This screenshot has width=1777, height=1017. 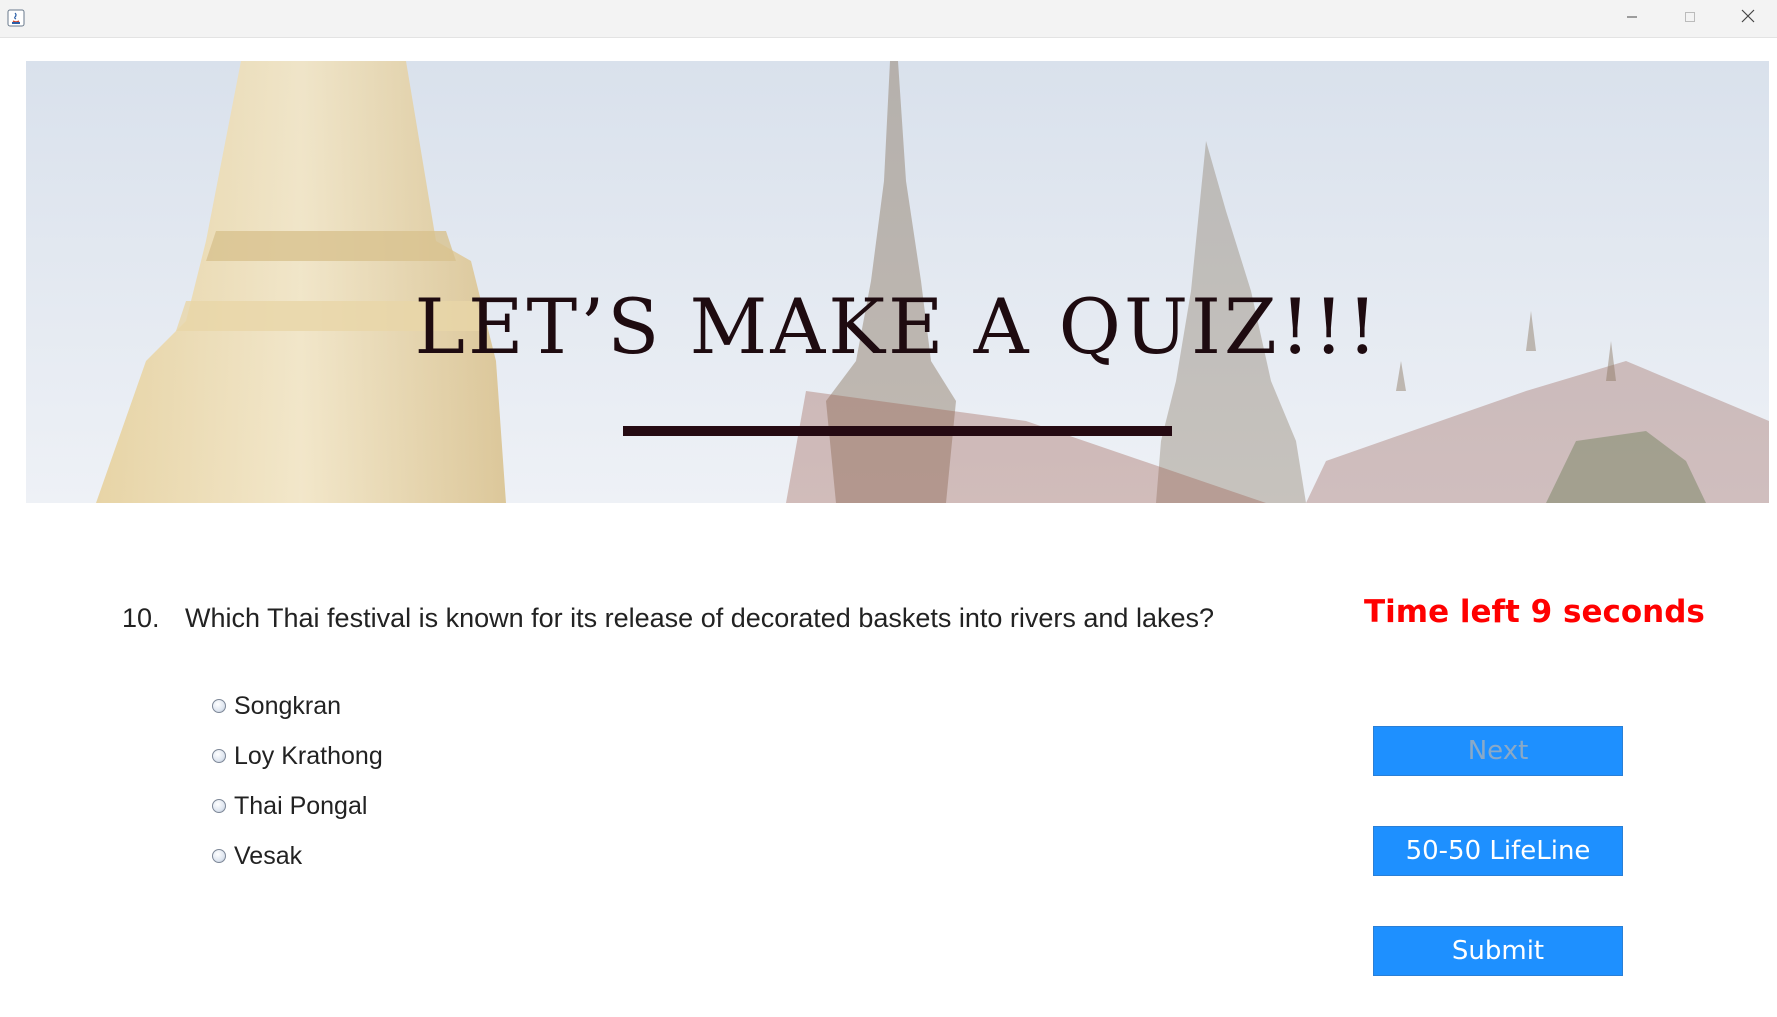 I want to click on option-thai-pongal: Thai Pongal, so click(x=289, y=806).